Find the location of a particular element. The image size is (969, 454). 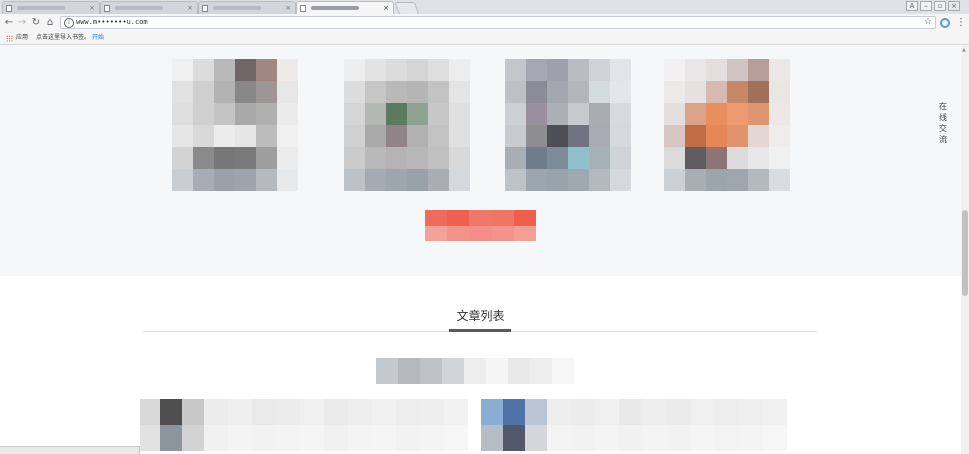

apps-bookmark: 应用 is located at coordinates (22, 38).